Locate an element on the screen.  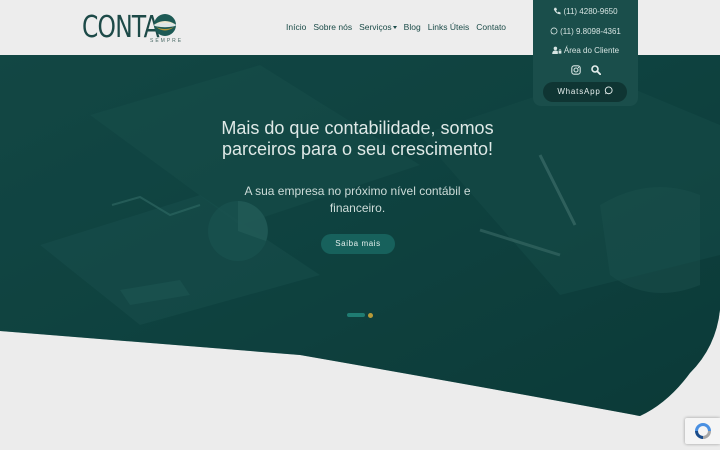
nav-contato: Contato is located at coordinates (491, 27).